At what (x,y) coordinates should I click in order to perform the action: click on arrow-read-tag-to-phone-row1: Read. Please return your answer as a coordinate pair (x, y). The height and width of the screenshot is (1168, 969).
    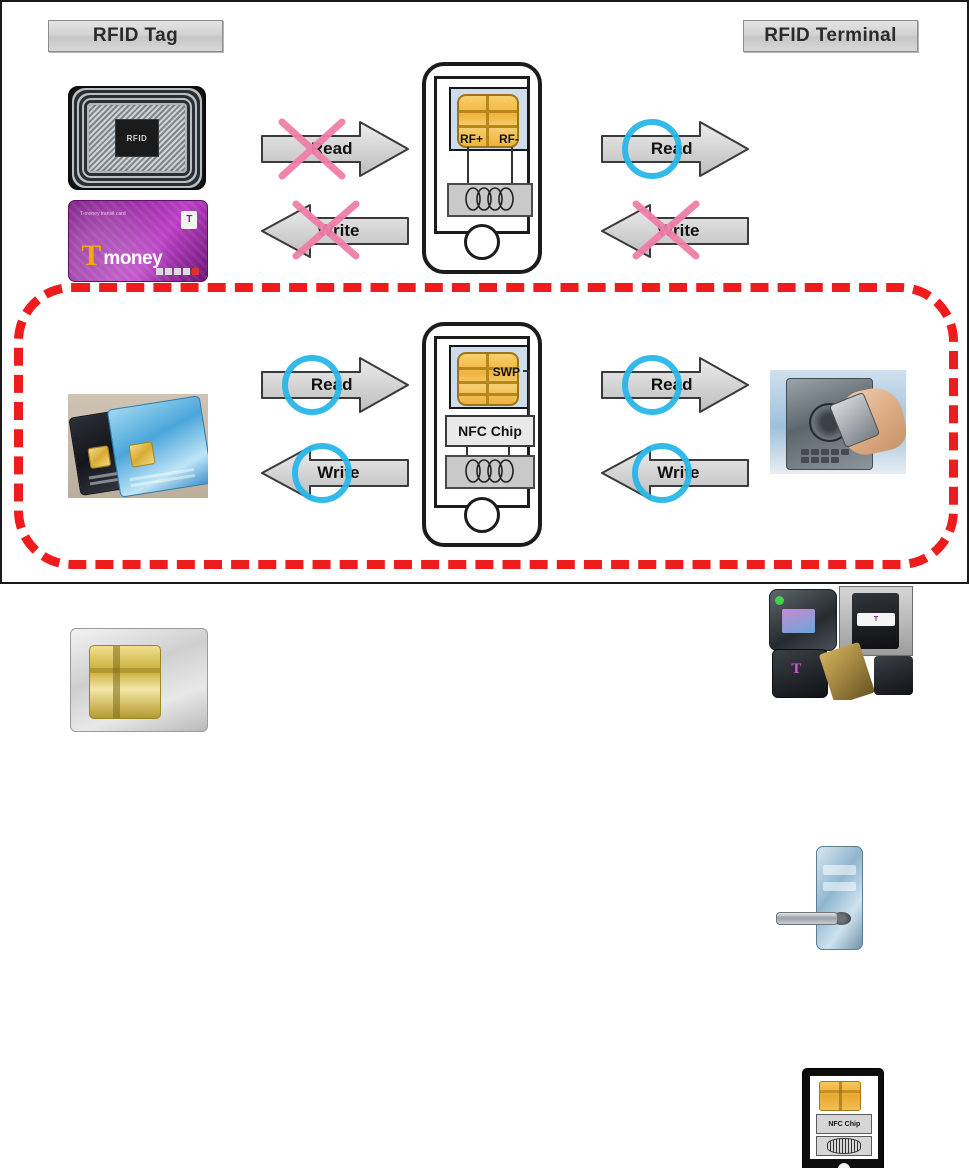
    Looking at the image, I should click on (335, 149).